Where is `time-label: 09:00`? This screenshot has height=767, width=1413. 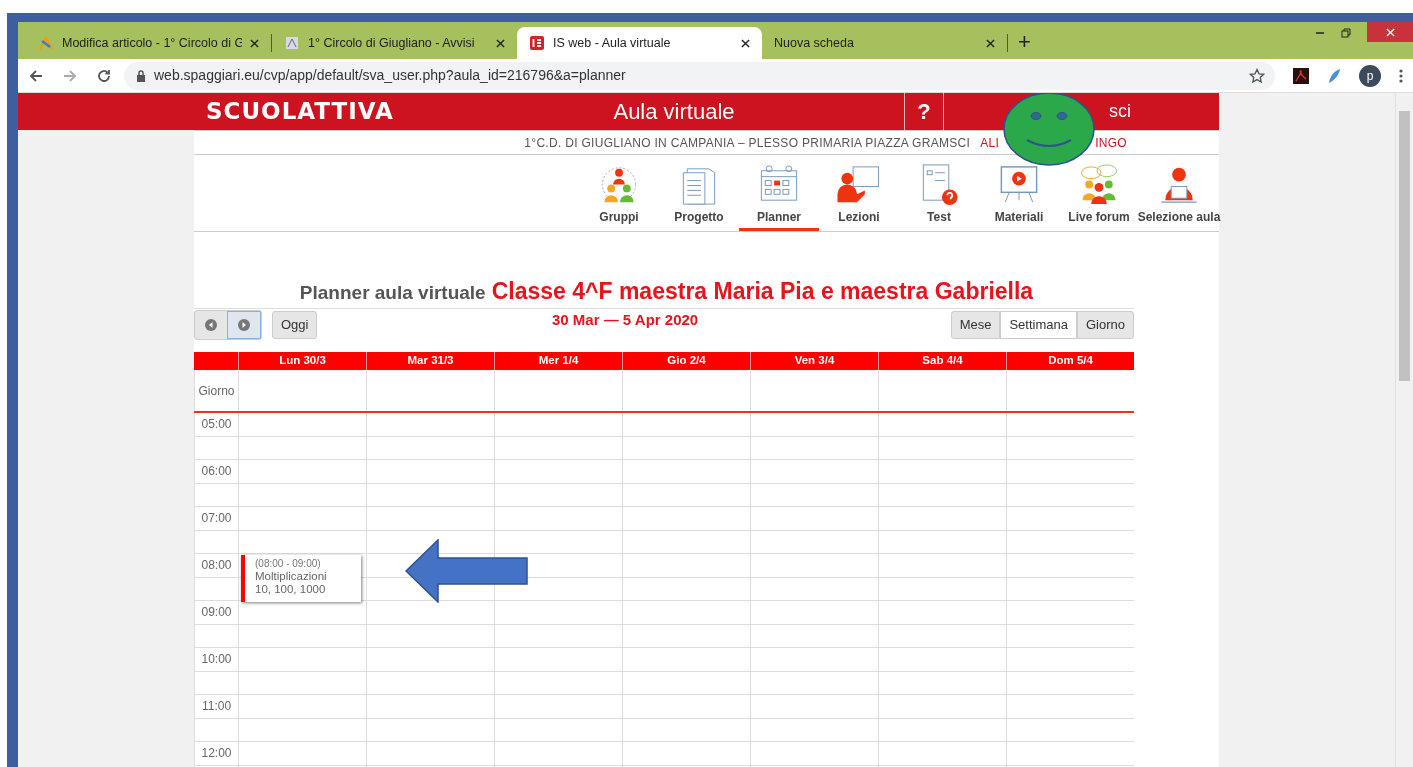 time-label: 09:00 is located at coordinates (216, 613).